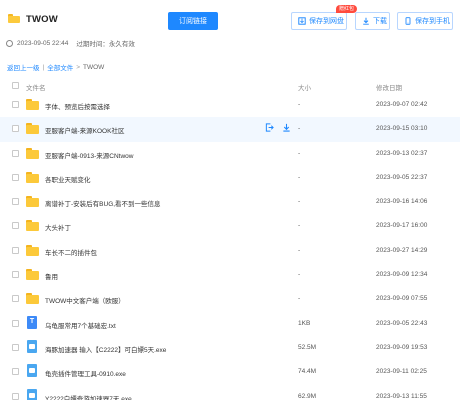 This screenshot has height=400, width=460. What do you see at coordinates (105, 349) in the screenshot?
I see `file-name: 海豚加速器 输入【C2222】可白嫖5天.exe` at bounding box center [105, 349].